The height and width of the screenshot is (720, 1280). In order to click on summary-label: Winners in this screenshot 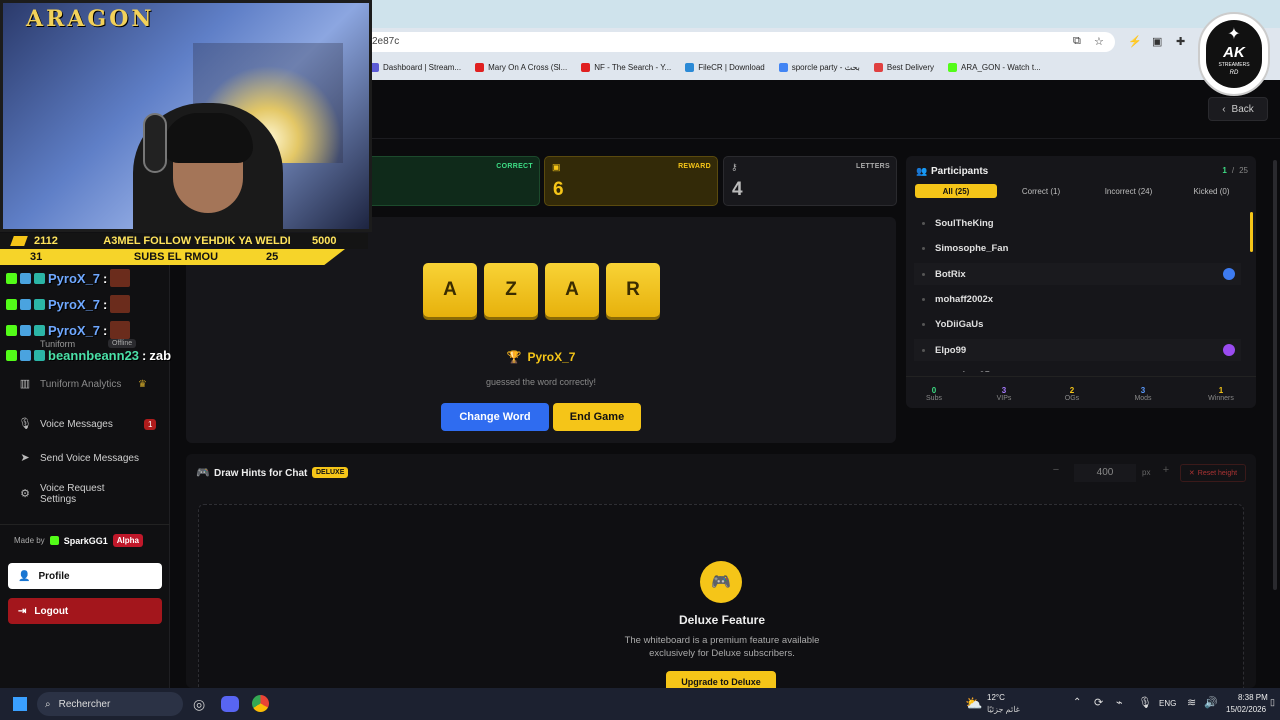, I will do `click(1221, 398)`.